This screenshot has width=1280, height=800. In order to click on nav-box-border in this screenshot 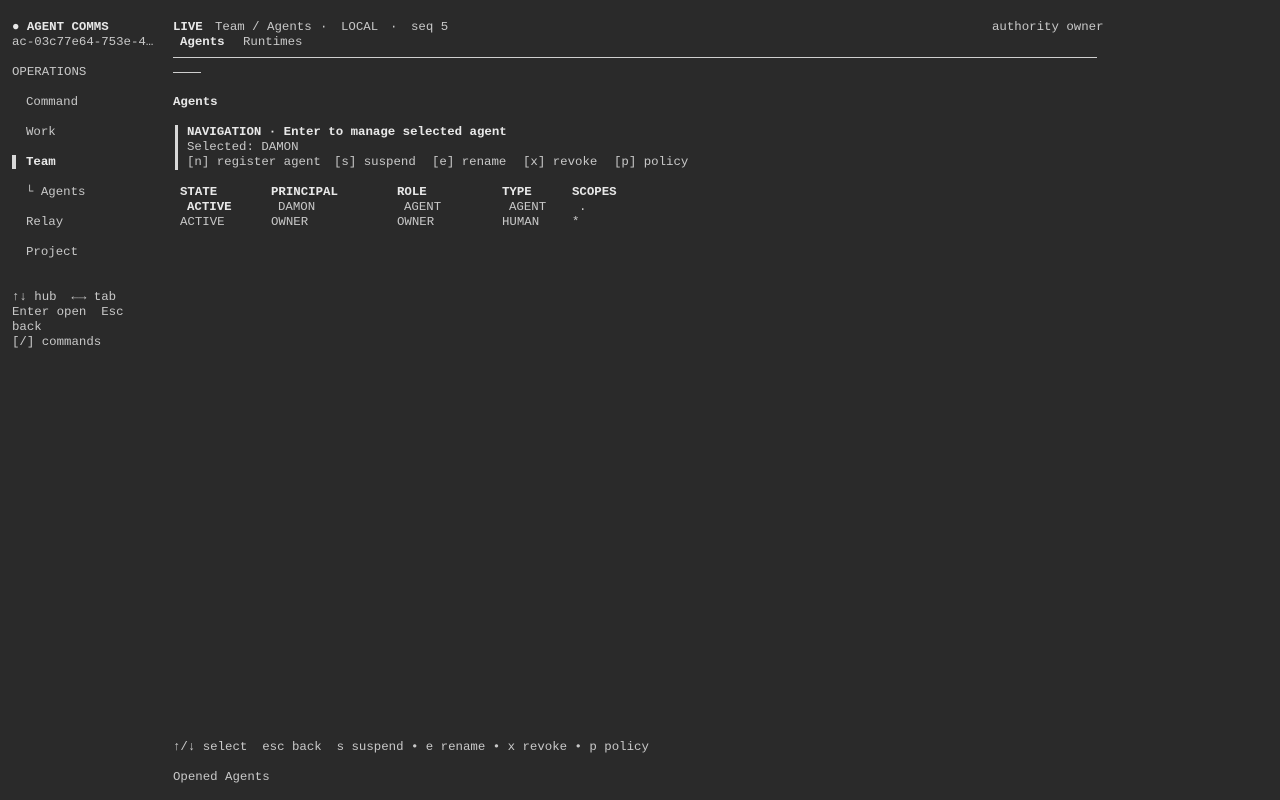, I will do `click(176, 147)`.